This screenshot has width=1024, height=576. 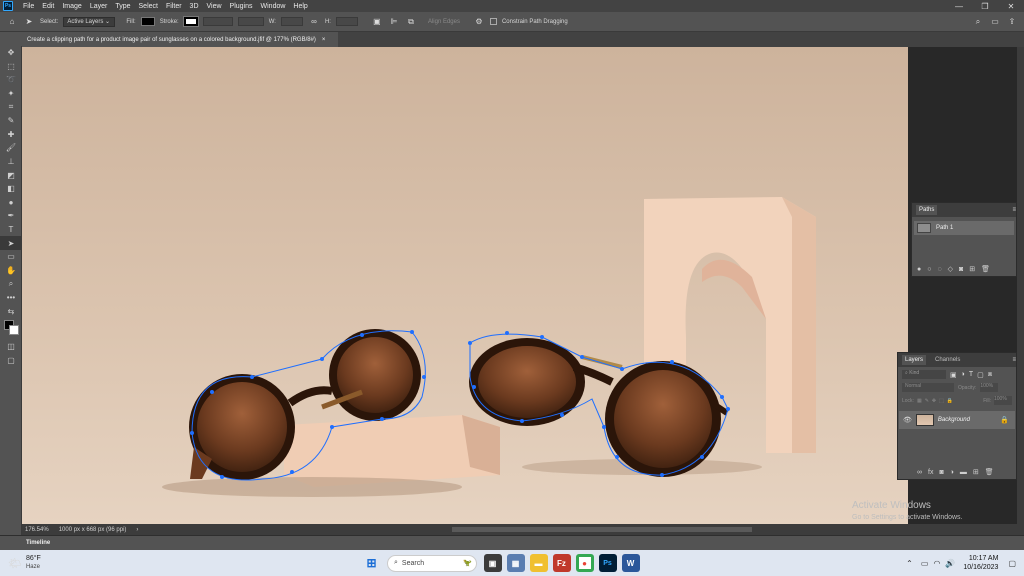 I want to click on zoom-tool-icon: ⌕, so click(x=11, y=284).